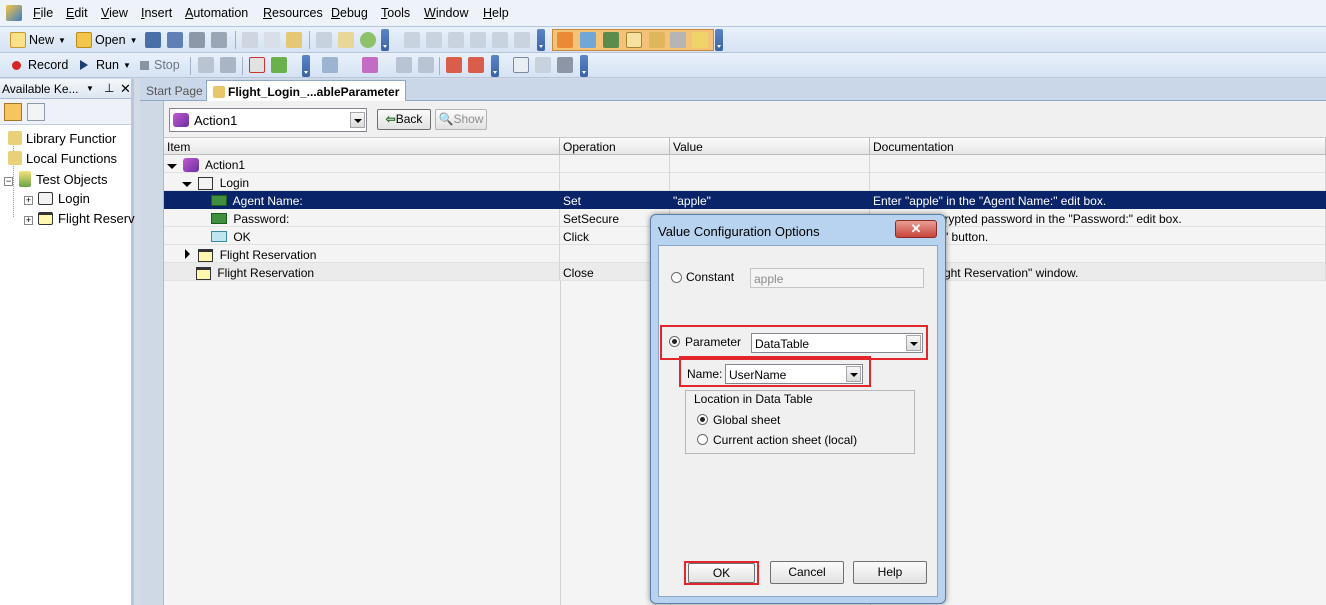 Image resolution: width=1326 pixels, height=605 pixels. What do you see at coordinates (496, 13) in the screenshot?
I see `menu-help: Help` at bounding box center [496, 13].